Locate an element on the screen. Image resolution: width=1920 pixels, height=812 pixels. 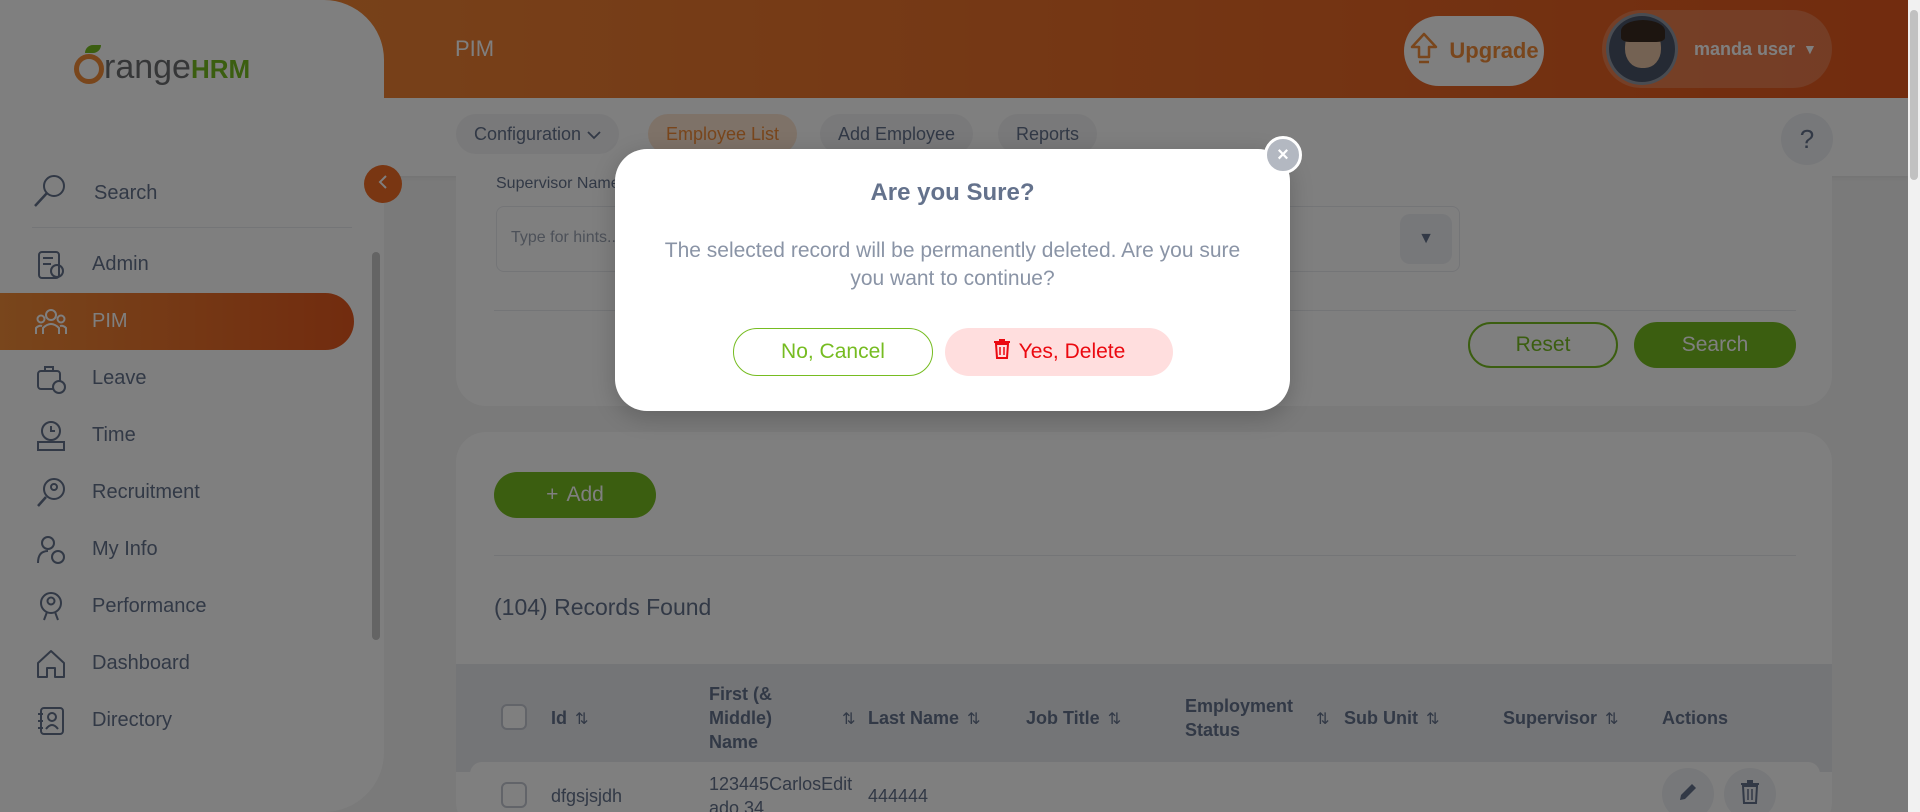
confirm-delete-button: Yes, Delete is located at coordinates (1059, 352).